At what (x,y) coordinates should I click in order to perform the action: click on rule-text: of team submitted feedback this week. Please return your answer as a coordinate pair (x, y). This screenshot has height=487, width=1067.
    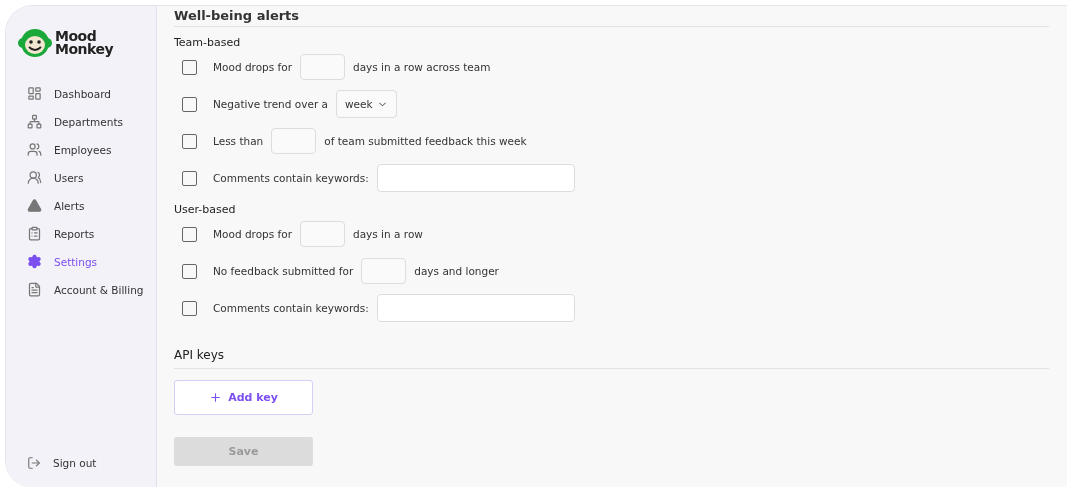
    Looking at the image, I should click on (425, 141).